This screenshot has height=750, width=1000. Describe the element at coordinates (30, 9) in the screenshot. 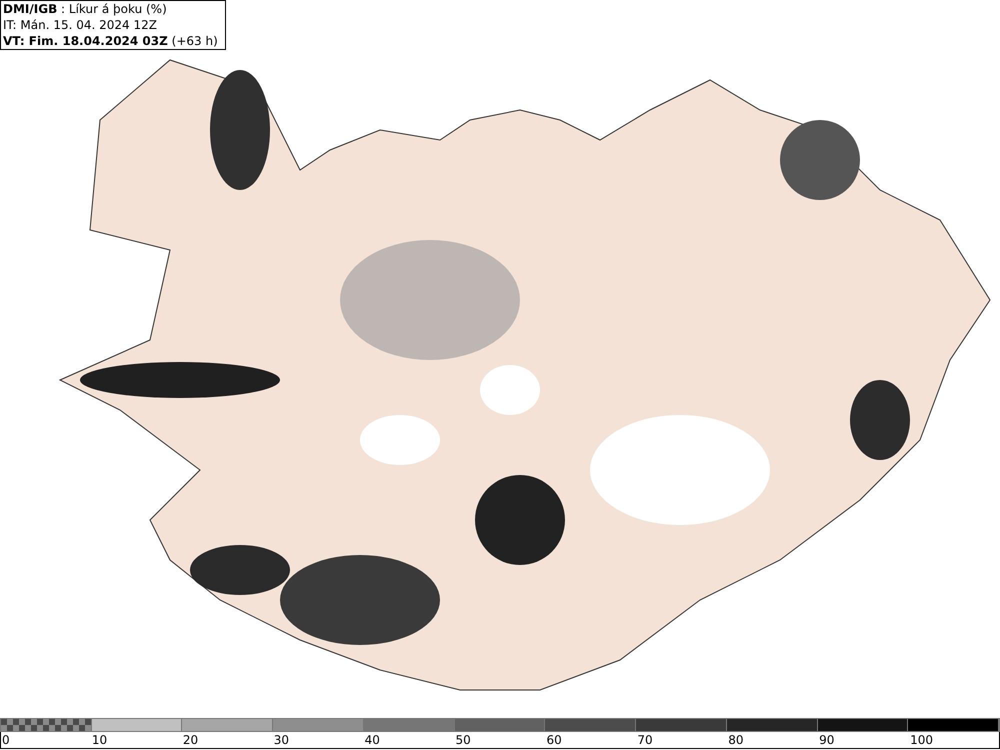

I see `source-label: DMI/IGB` at that location.